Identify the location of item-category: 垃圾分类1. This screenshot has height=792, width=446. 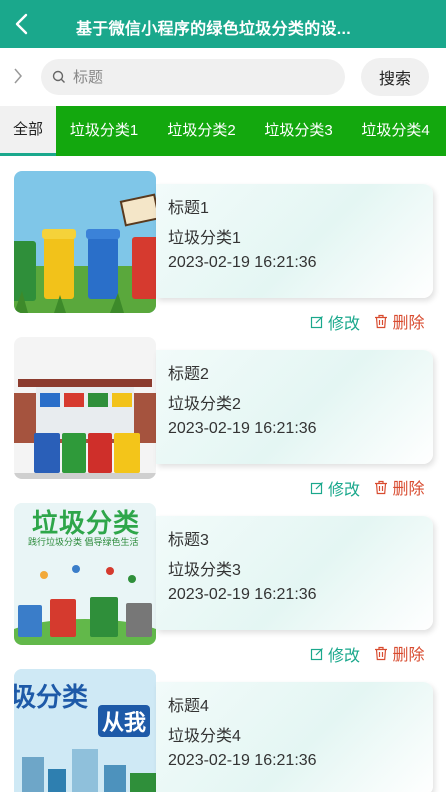
(204, 238).